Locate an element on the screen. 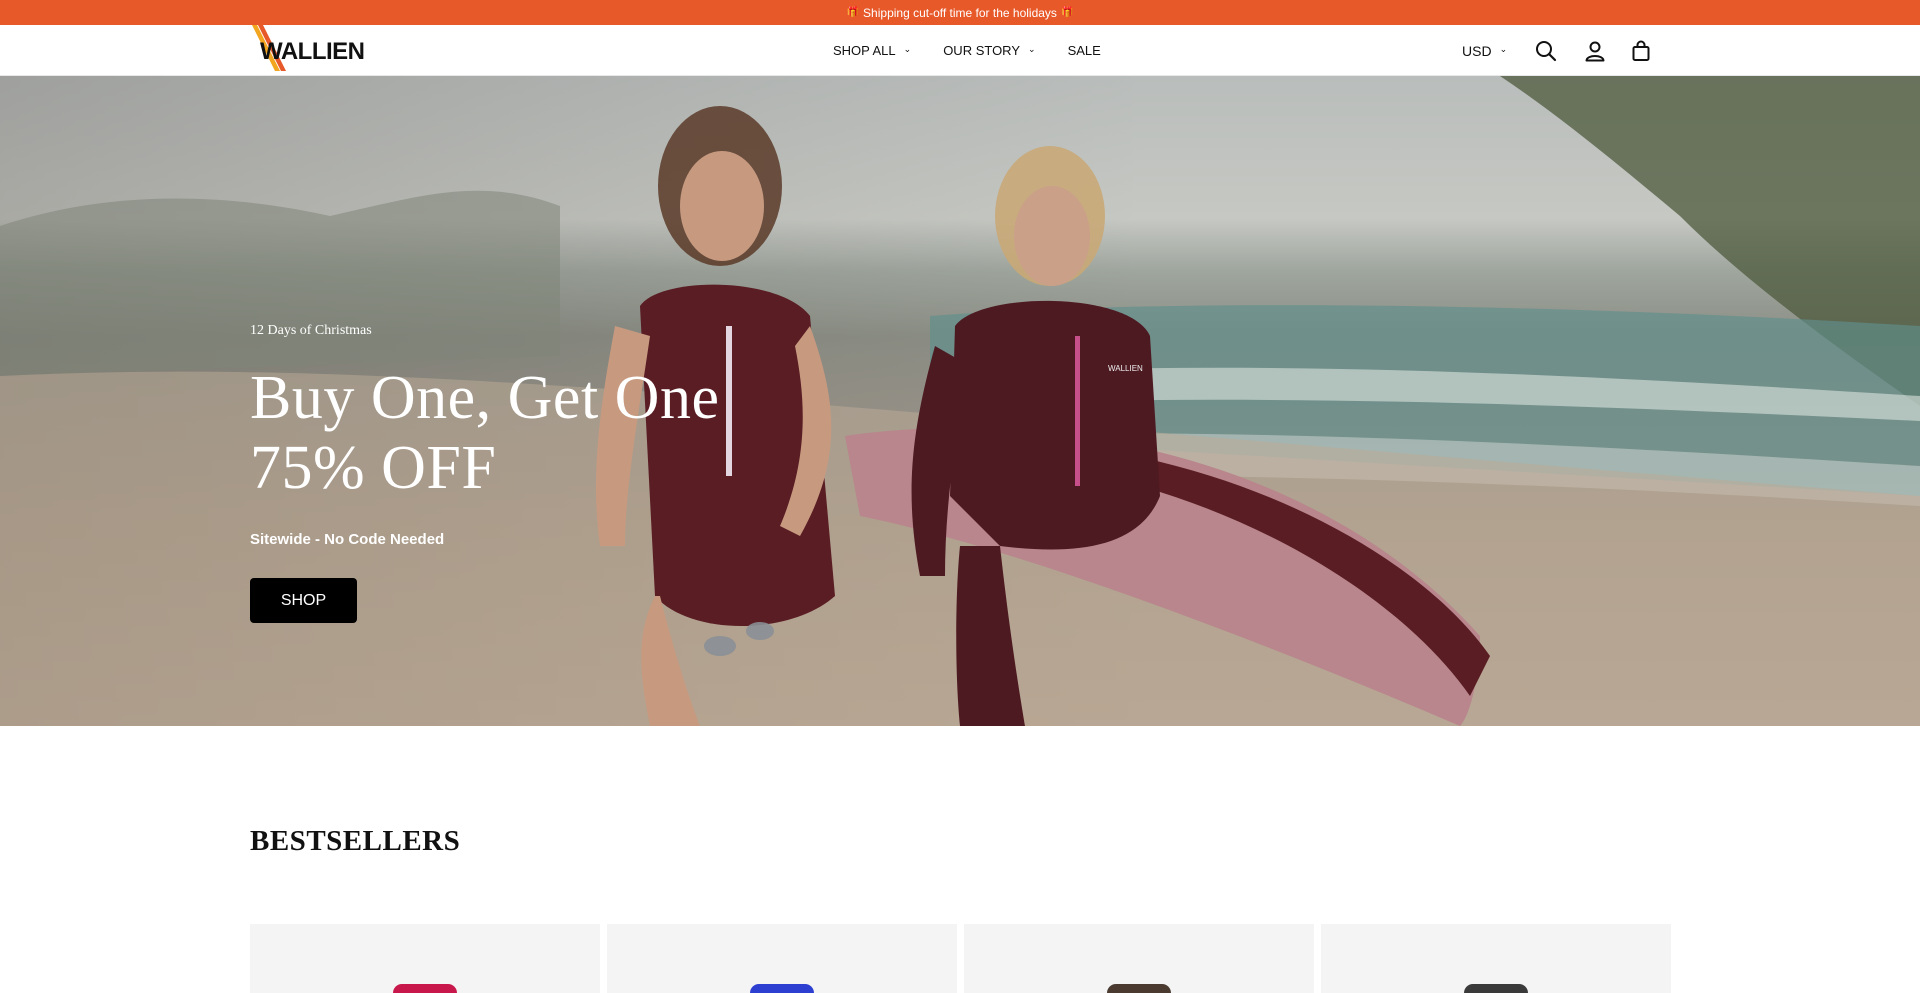 The image size is (1920, 993). nav-sale: SALE is located at coordinates (1084, 50).